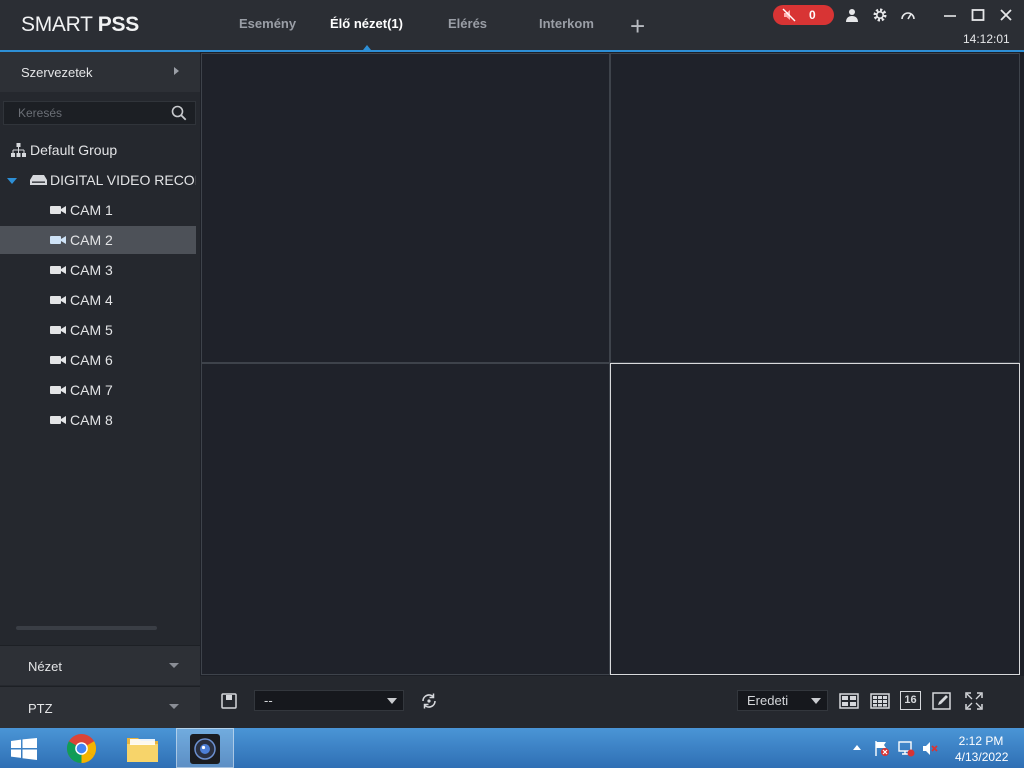  I want to click on camera-label: CAM 4, so click(91, 300).